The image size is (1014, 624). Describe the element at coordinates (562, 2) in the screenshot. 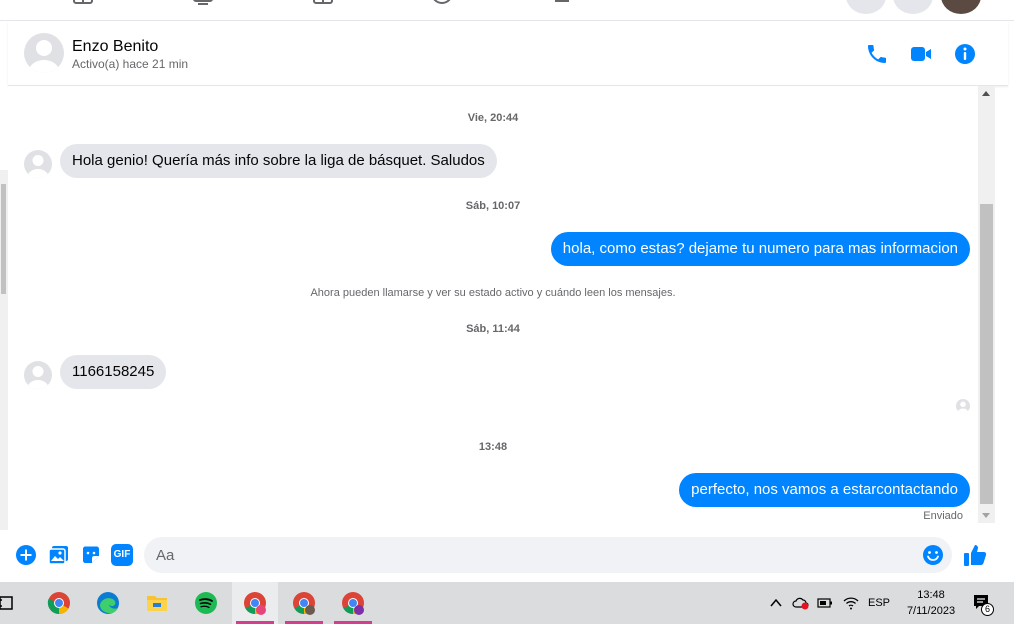

I see `feeds-icon` at that location.